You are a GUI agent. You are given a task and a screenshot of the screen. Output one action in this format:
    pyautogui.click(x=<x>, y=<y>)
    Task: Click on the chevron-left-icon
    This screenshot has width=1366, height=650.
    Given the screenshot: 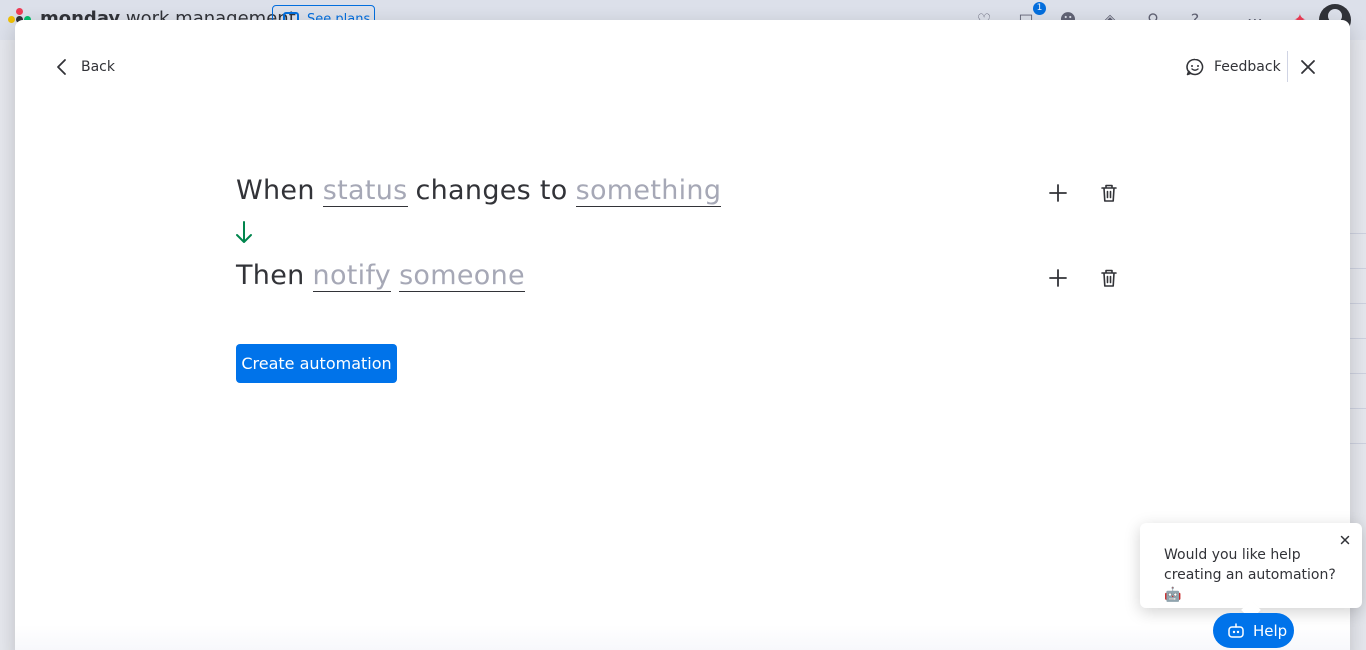 What is the action you would take?
    pyautogui.click(x=61, y=67)
    